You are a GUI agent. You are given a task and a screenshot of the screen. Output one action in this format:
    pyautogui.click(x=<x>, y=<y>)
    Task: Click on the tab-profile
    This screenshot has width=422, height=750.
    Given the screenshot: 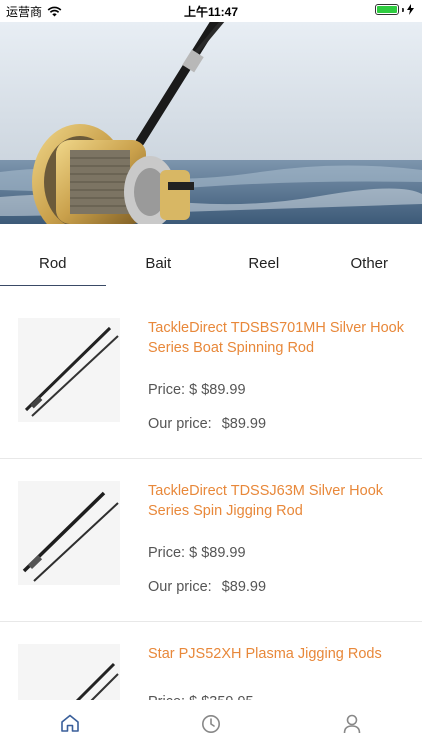 What is the action you would take?
    pyautogui.click(x=351, y=725)
    